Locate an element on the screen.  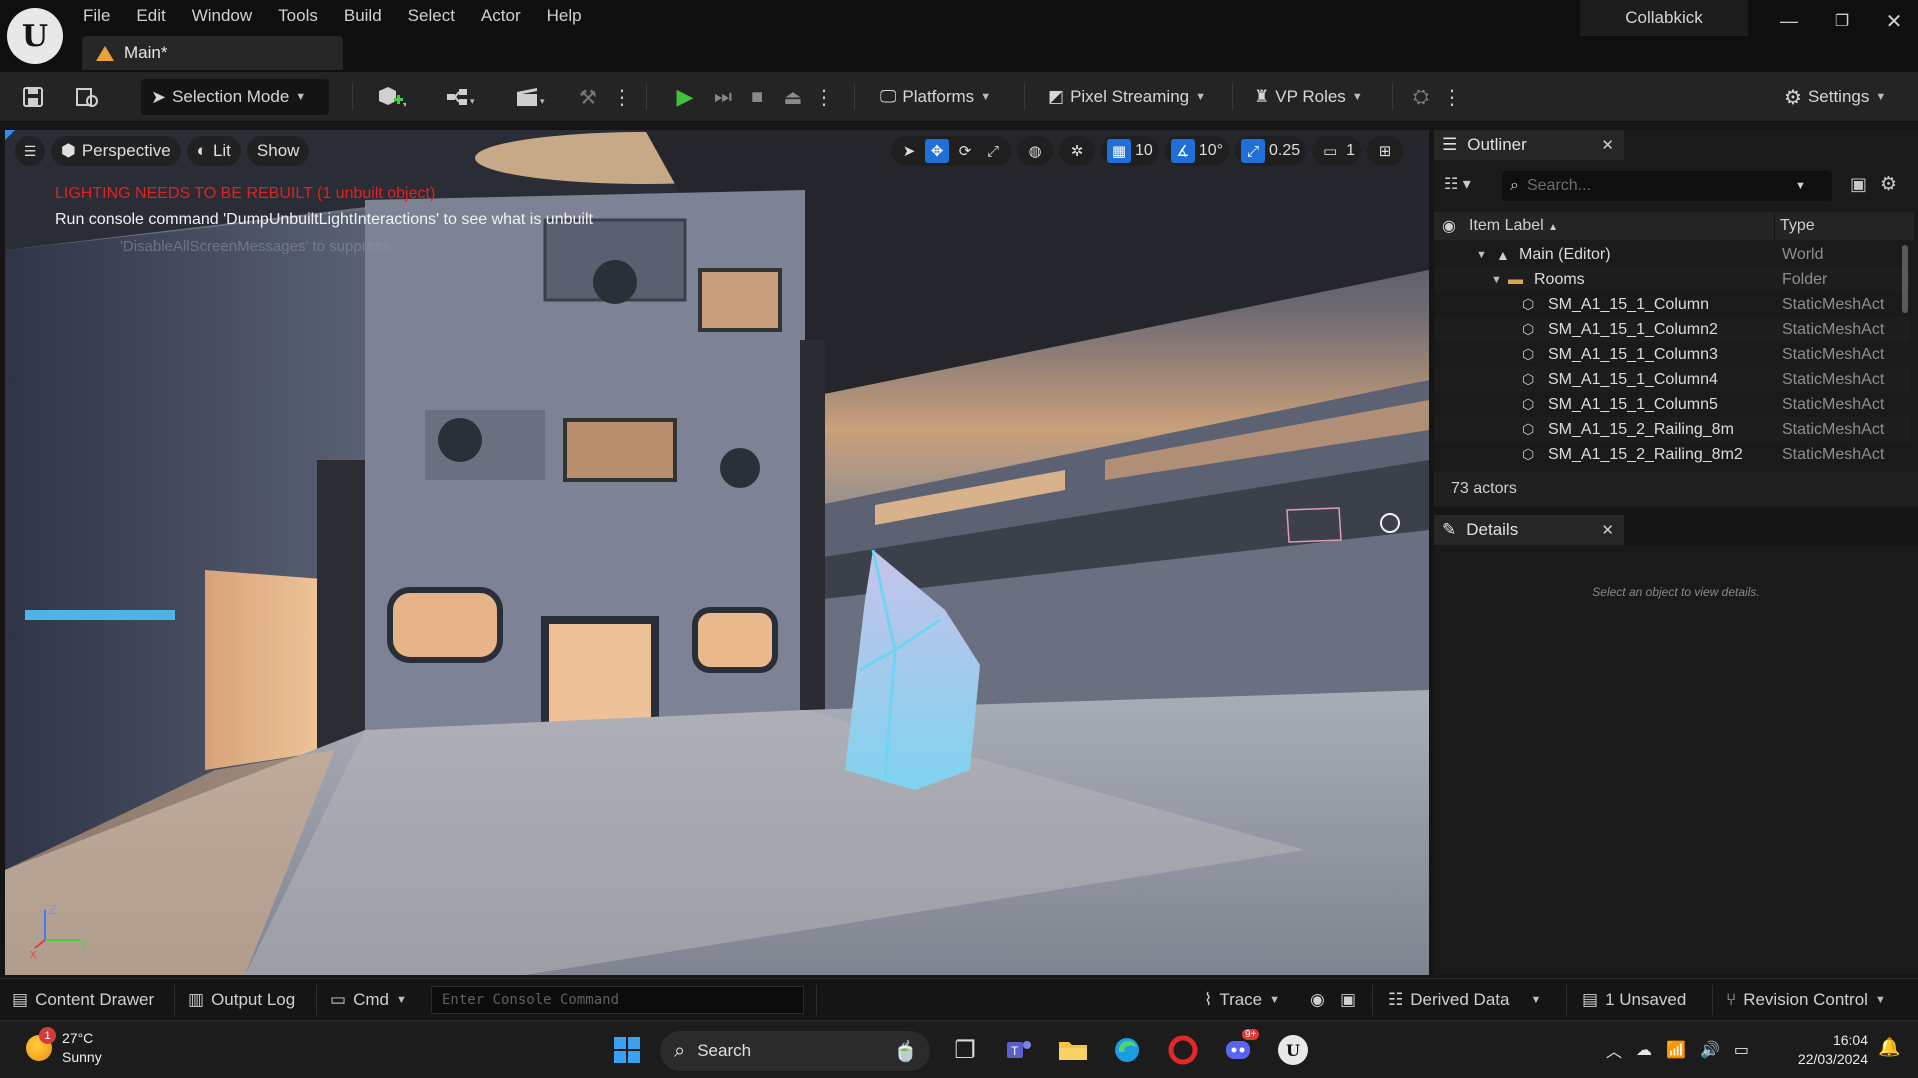
trace-button: ⌇ Trace ▼ is located at coordinates (1242, 1000).